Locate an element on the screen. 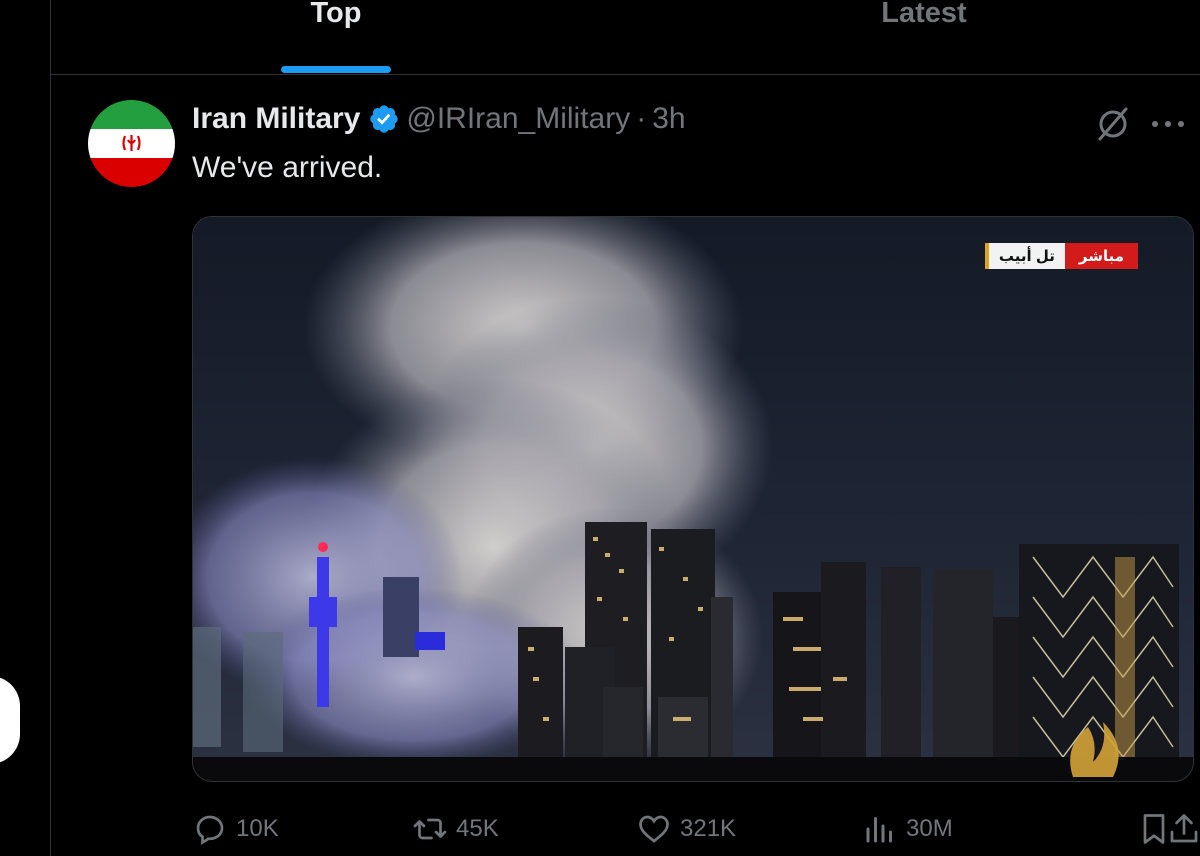 The width and height of the screenshot is (1200, 856). repost-count: 45K is located at coordinates (477, 828).